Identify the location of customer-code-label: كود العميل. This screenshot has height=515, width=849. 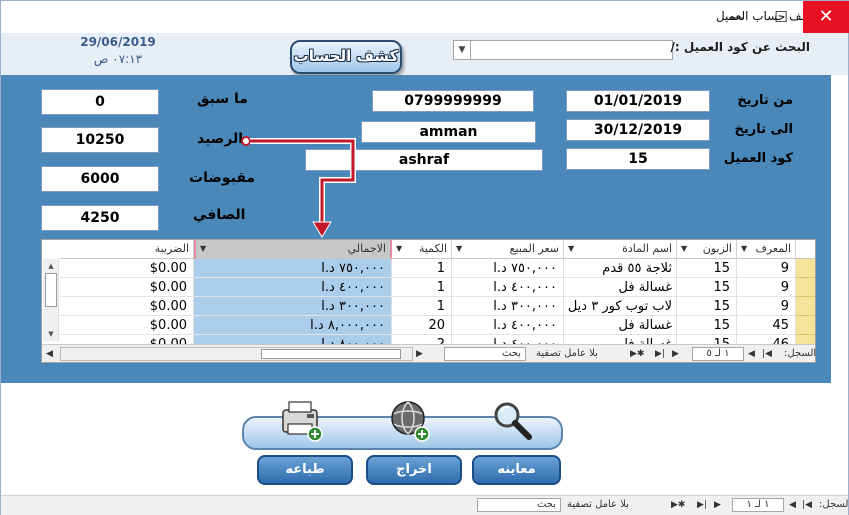
(758, 158).